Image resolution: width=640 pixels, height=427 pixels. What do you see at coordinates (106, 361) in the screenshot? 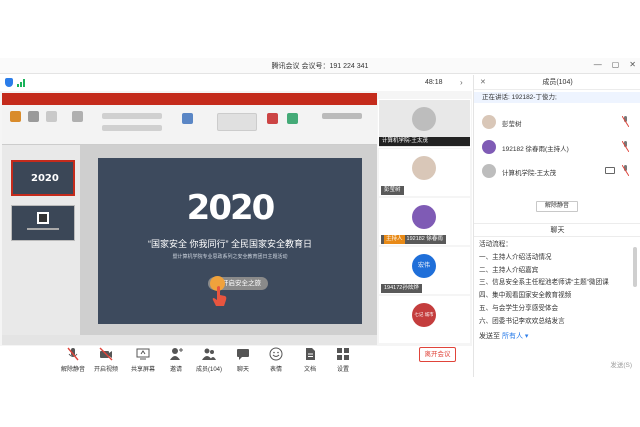
I see `start-video-button: 开启视频` at bounding box center [106, 361].